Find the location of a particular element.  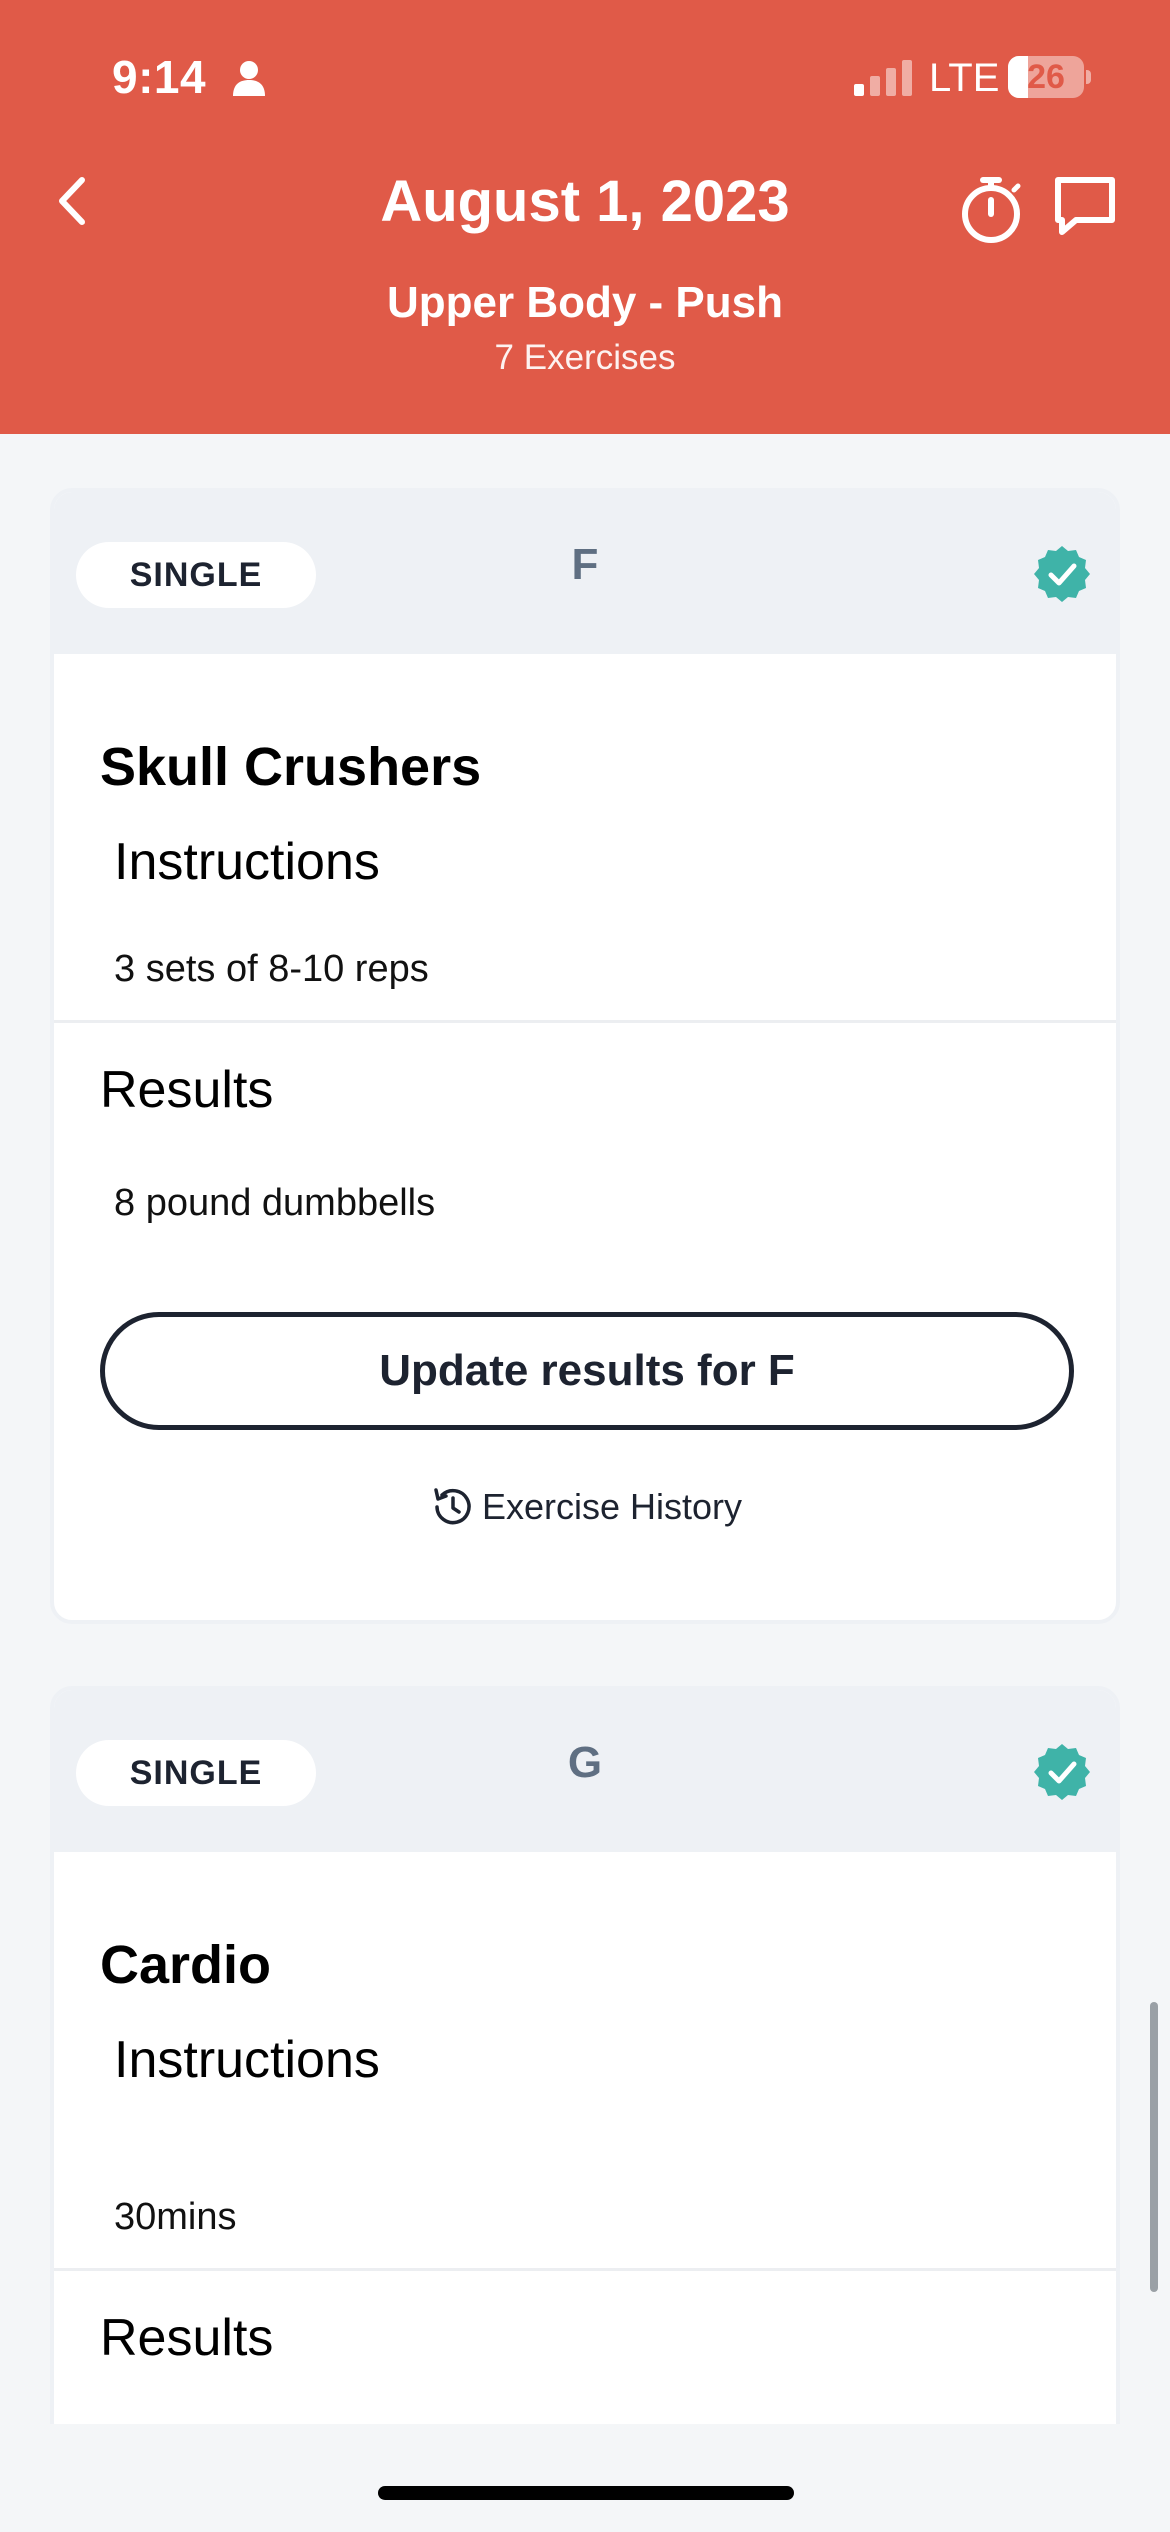

card-header: SINGLE G is located at coordinates (585, 1771).